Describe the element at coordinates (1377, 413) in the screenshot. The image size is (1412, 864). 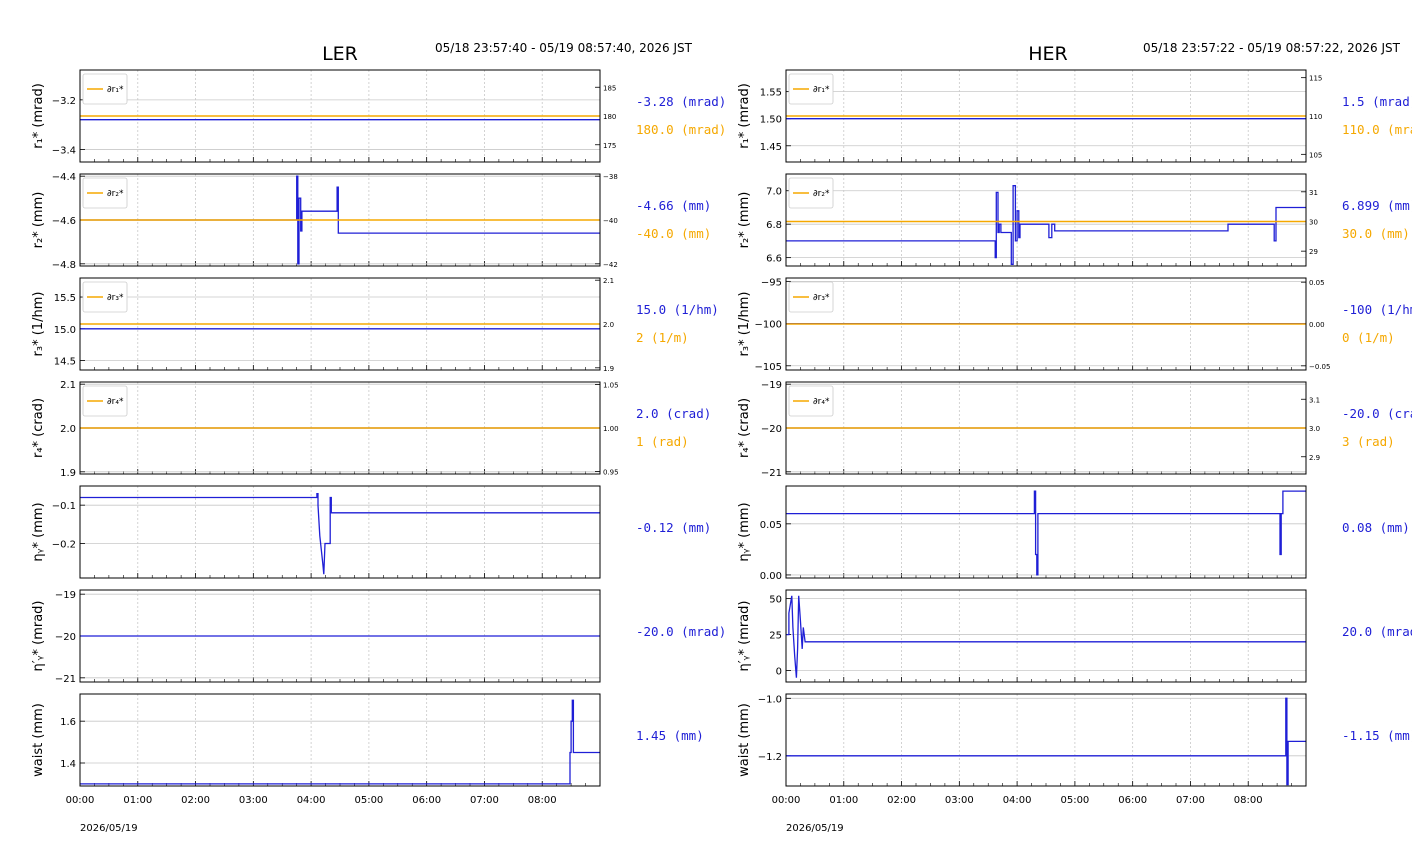
I see `c1-p3-value-label: -20.0 (crad)` at that location.